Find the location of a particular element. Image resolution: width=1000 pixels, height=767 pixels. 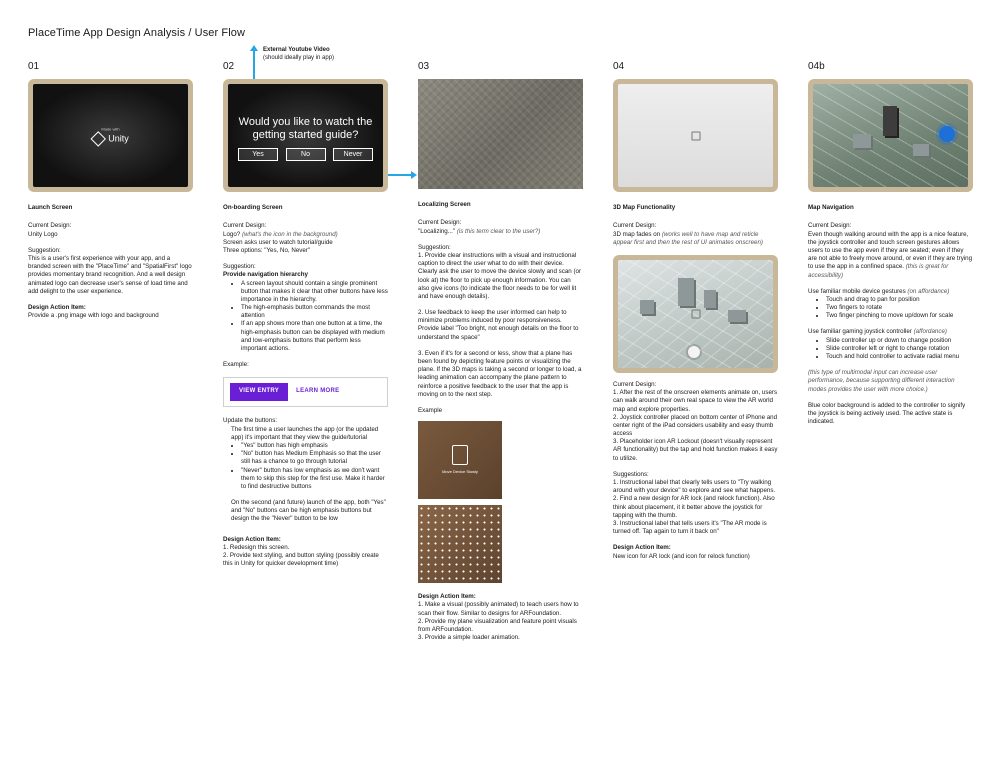

example-label: Example: is located at coordinates (236, 365).